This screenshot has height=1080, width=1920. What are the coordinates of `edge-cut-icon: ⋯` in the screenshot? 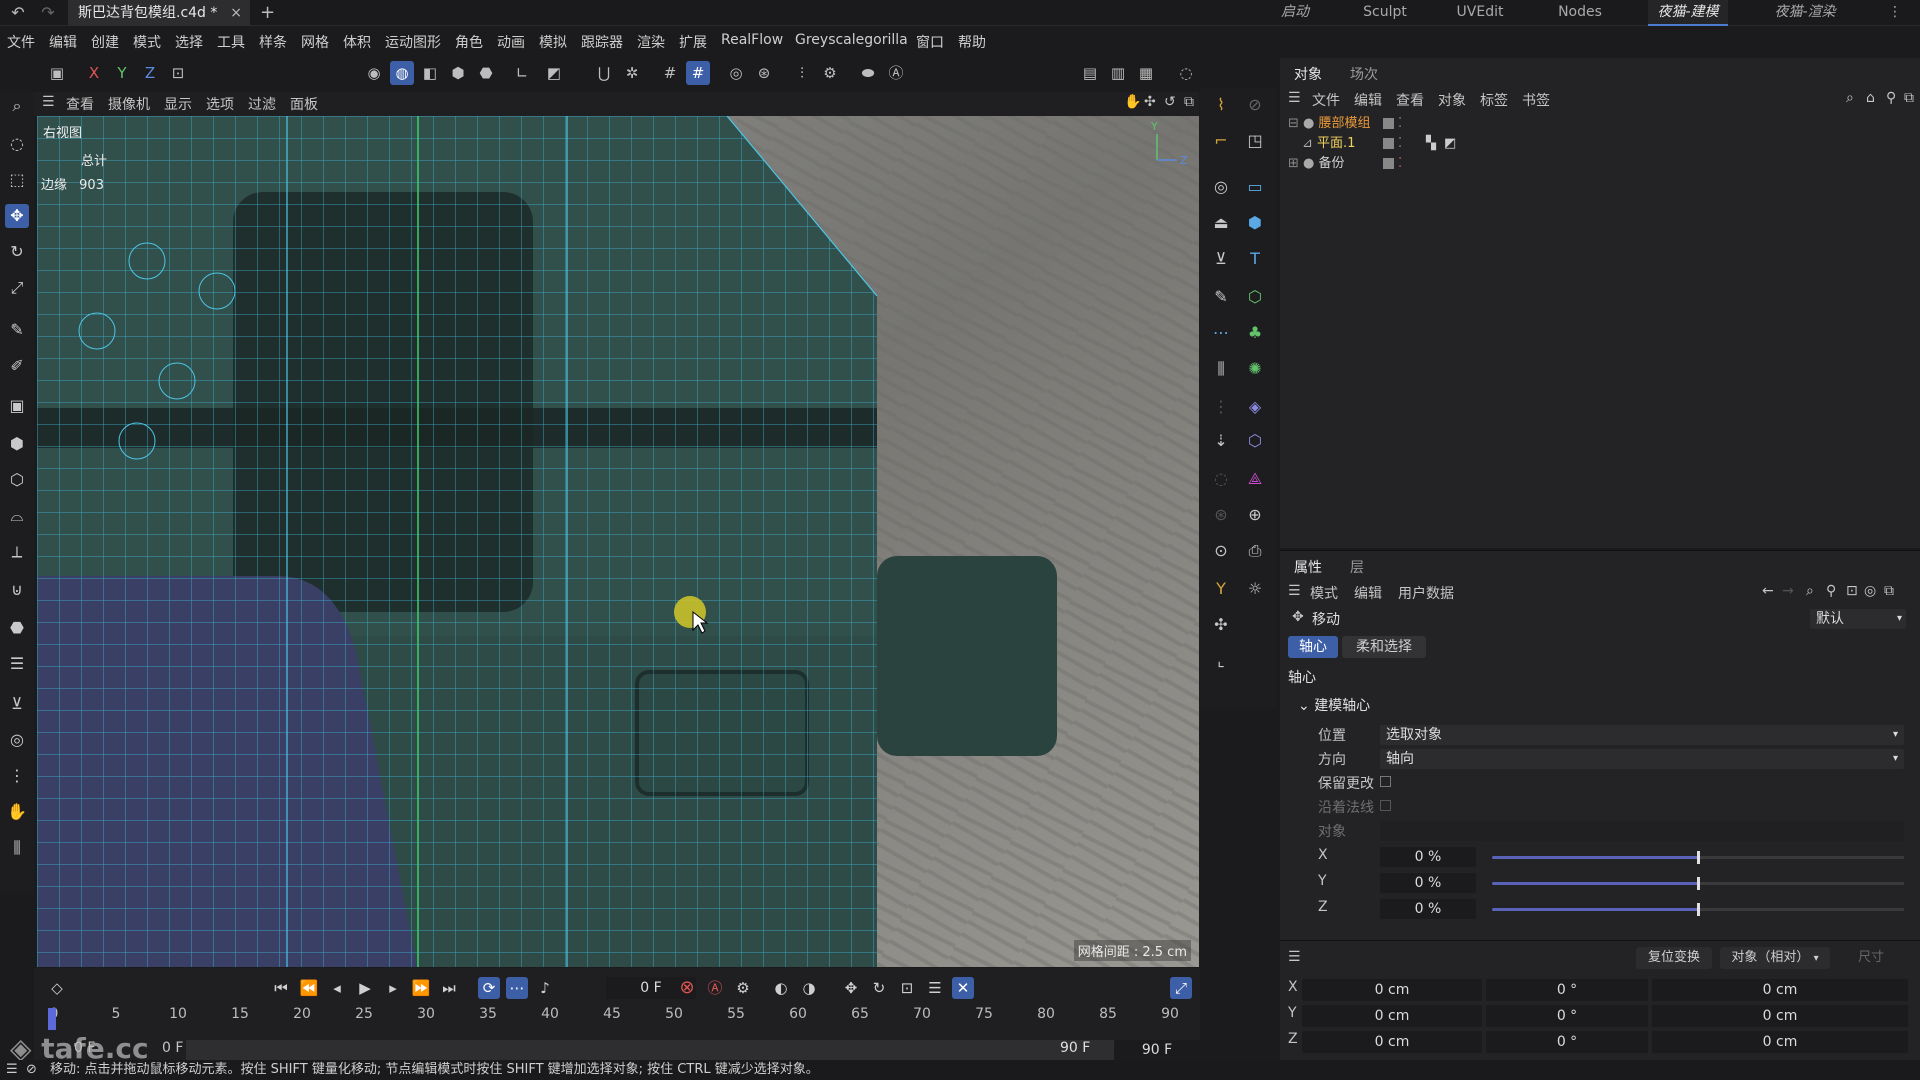 It's located at (1221, 333).